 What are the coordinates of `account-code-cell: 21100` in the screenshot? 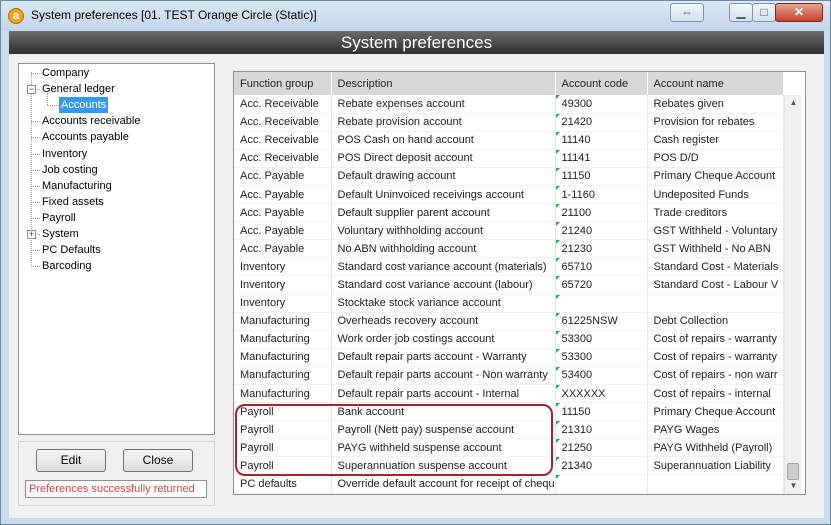 It's located at (601, 213).